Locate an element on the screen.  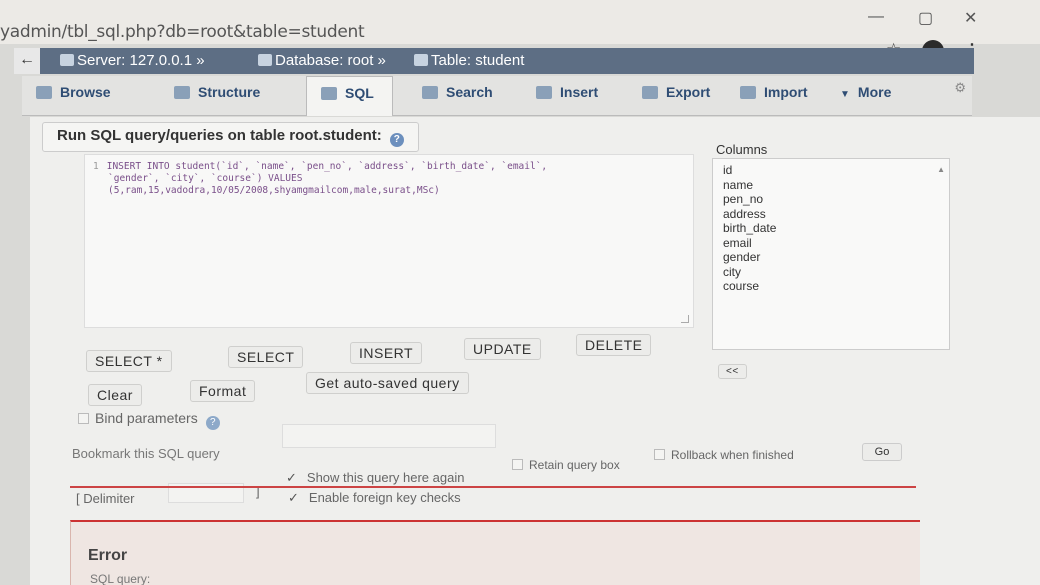
divider is located at coordinates (493, 487).